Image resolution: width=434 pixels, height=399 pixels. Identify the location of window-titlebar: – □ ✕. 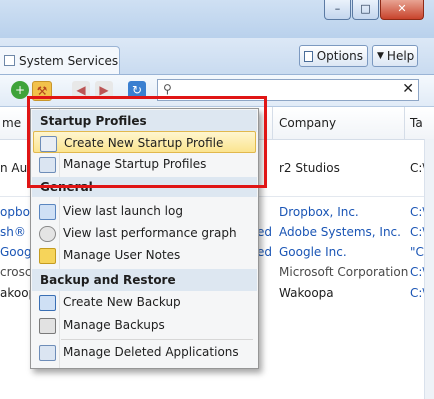
(217, 19).